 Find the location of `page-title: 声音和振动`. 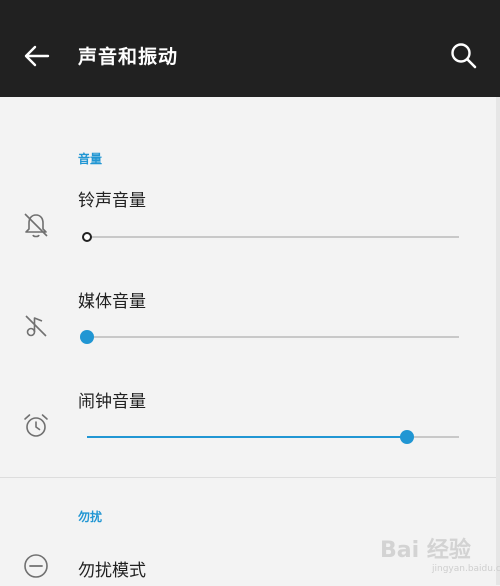

page-title: 声音和振动 is located at coordinates (128, 57).